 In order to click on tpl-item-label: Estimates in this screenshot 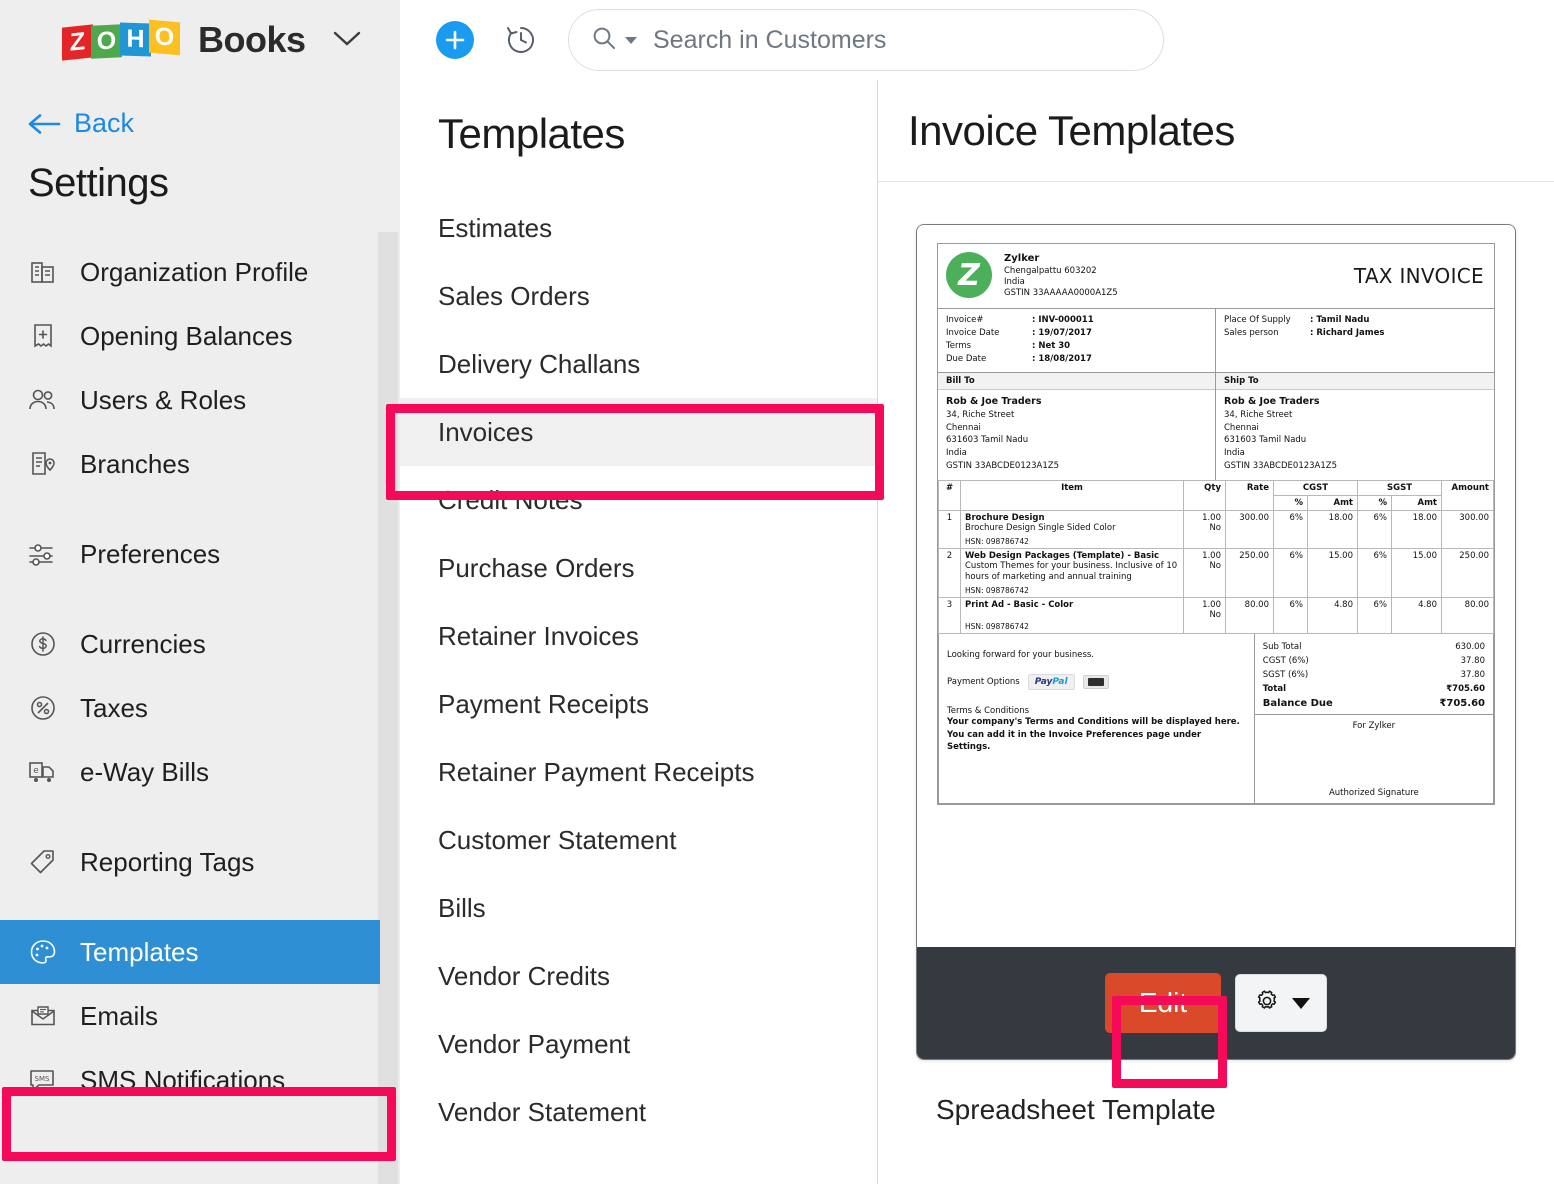, I will do `click(495, 227)`.